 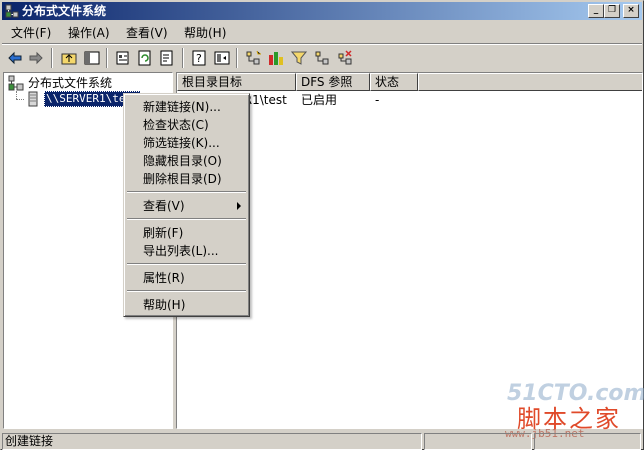 What do you see at coordinates (186, 161) in the screenshot?
I see `ctx-hide-root: 隐藏根目录(O)` at bounding box center [186, 161].